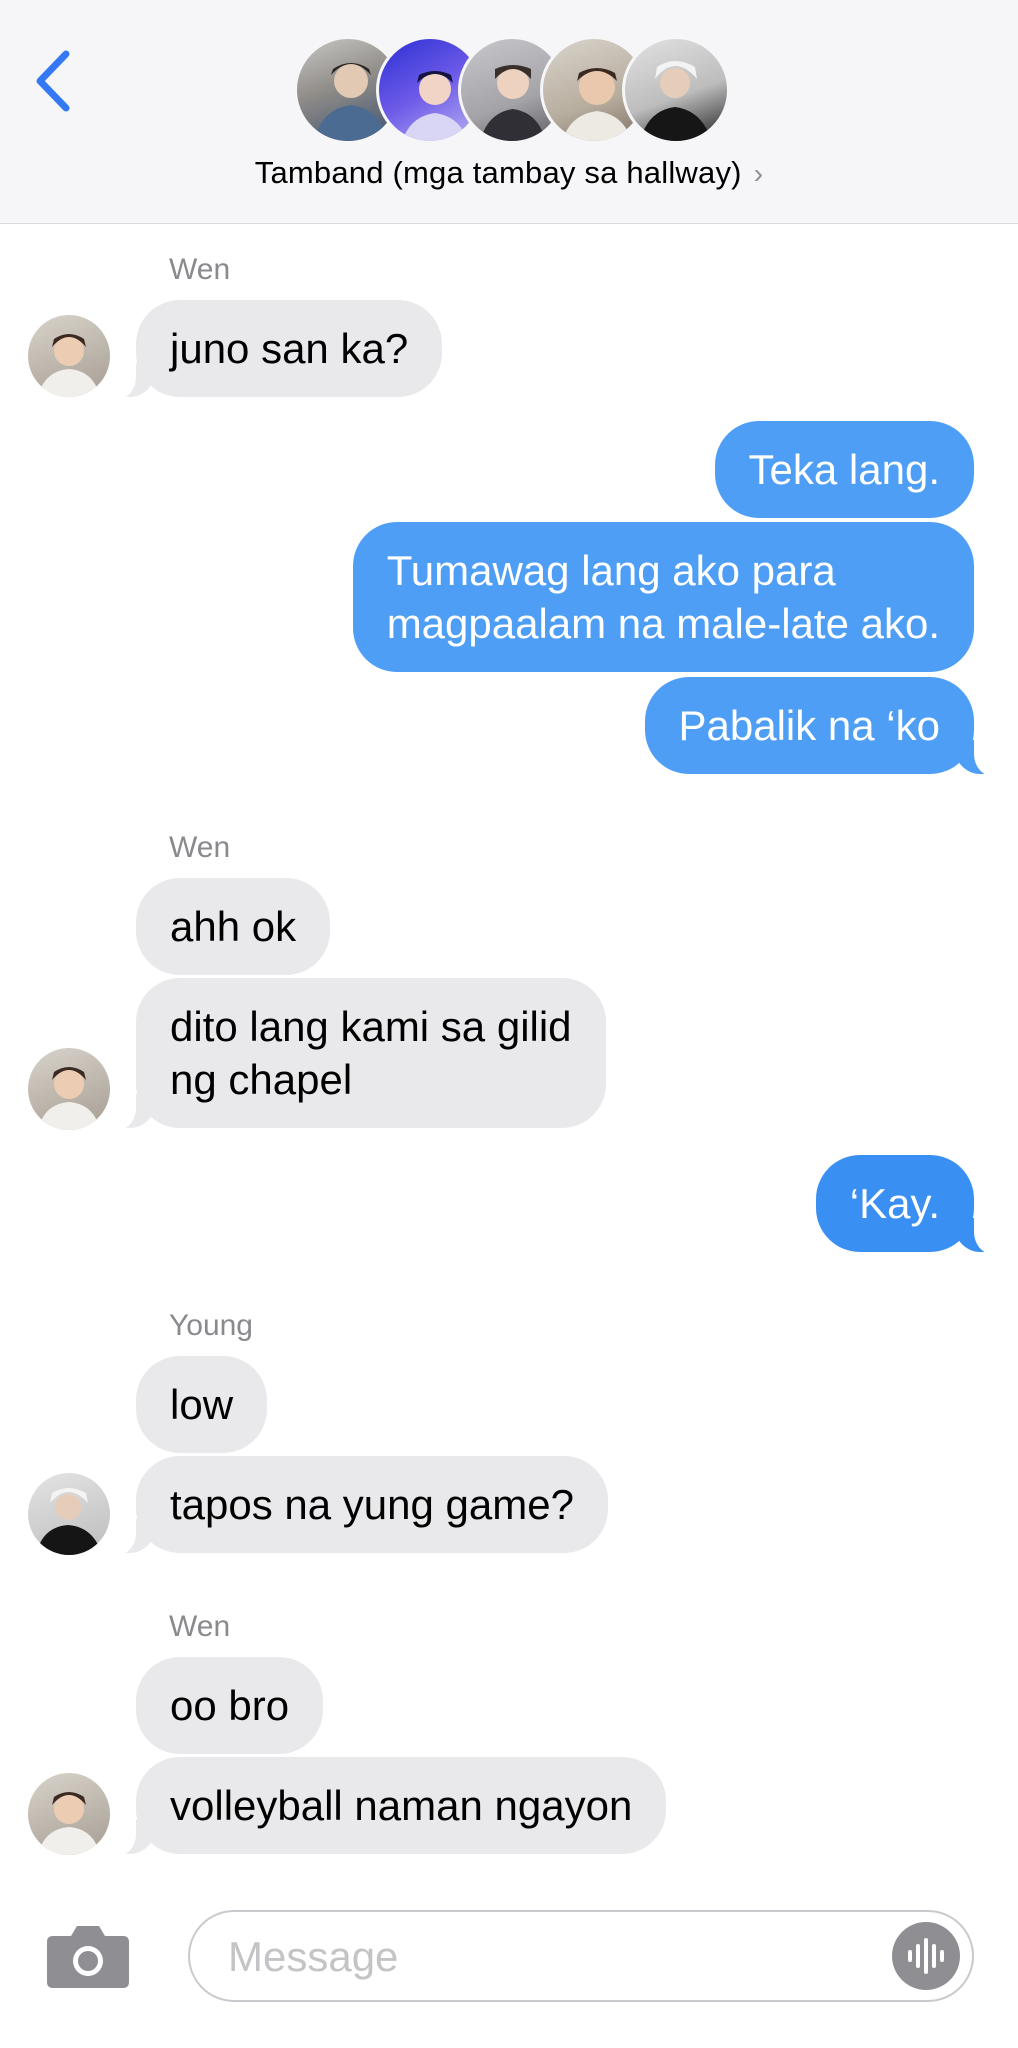 The height and width of the screenshot is (2048, 1018). Describe the element at coordinates (611, 570) in the screenshot. I see `message-text-line: Tumawag lang ako para` at that location.